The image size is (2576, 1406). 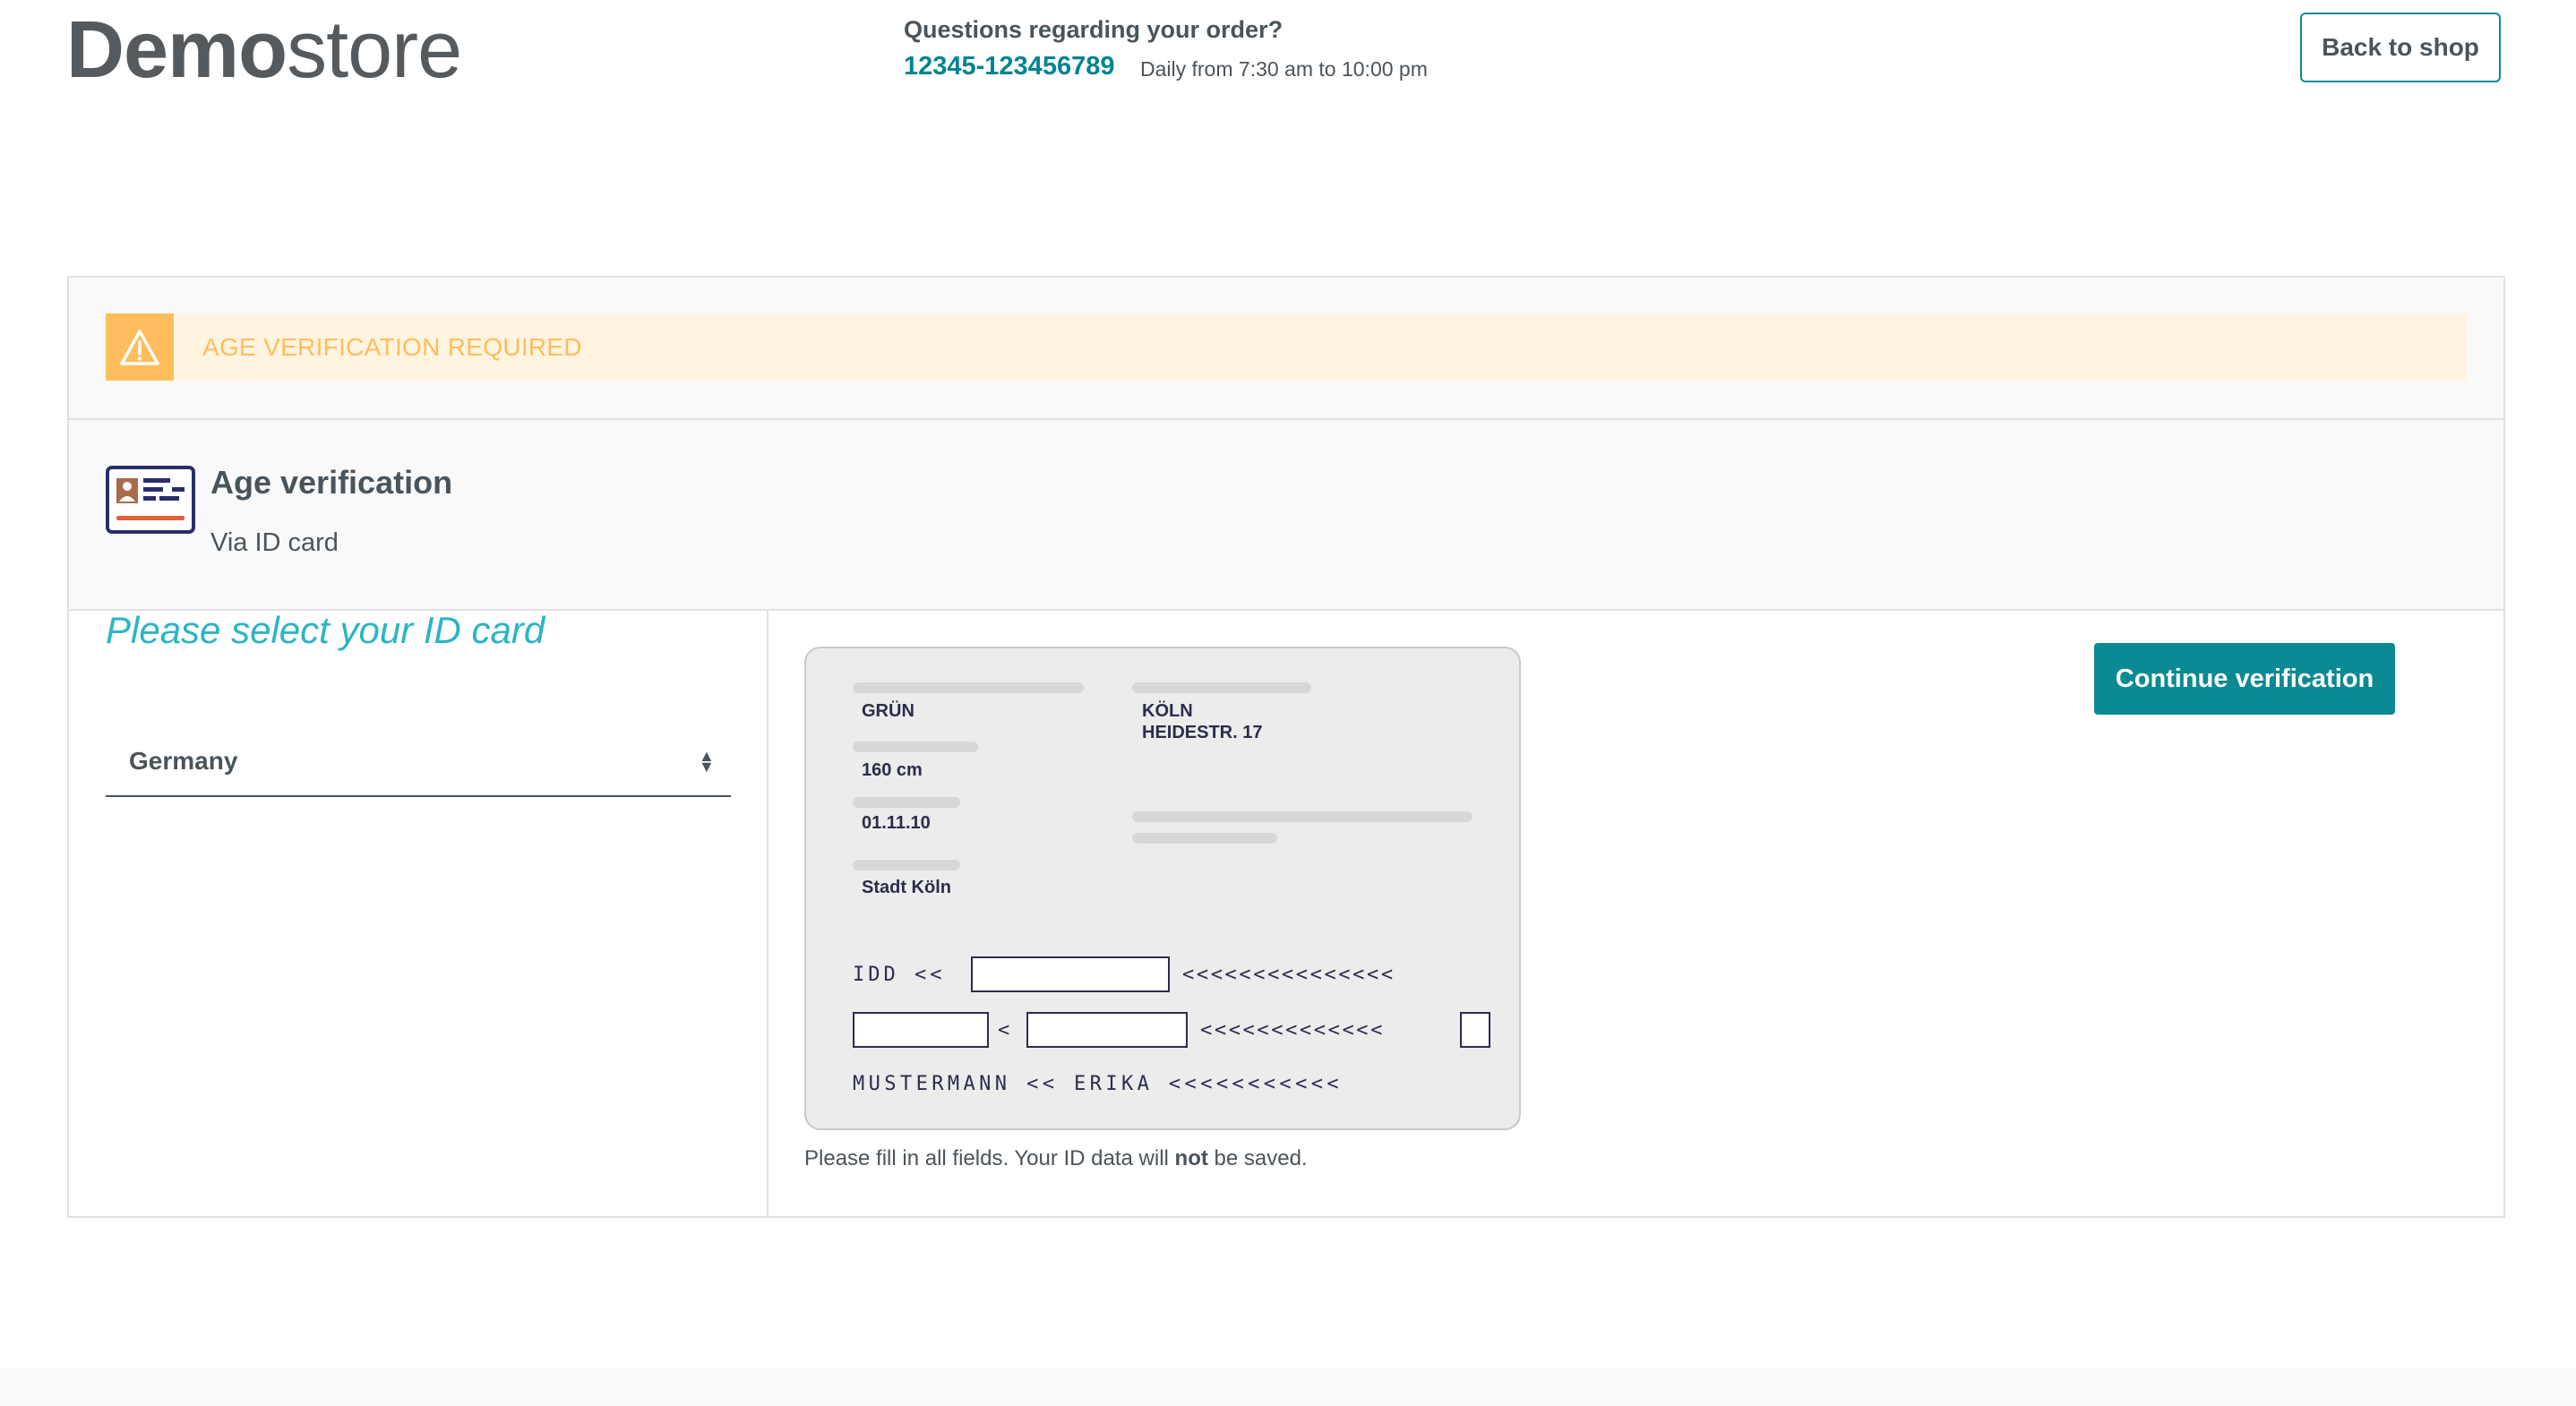 I want to click on warning-icon, so click(x=140, y=347).